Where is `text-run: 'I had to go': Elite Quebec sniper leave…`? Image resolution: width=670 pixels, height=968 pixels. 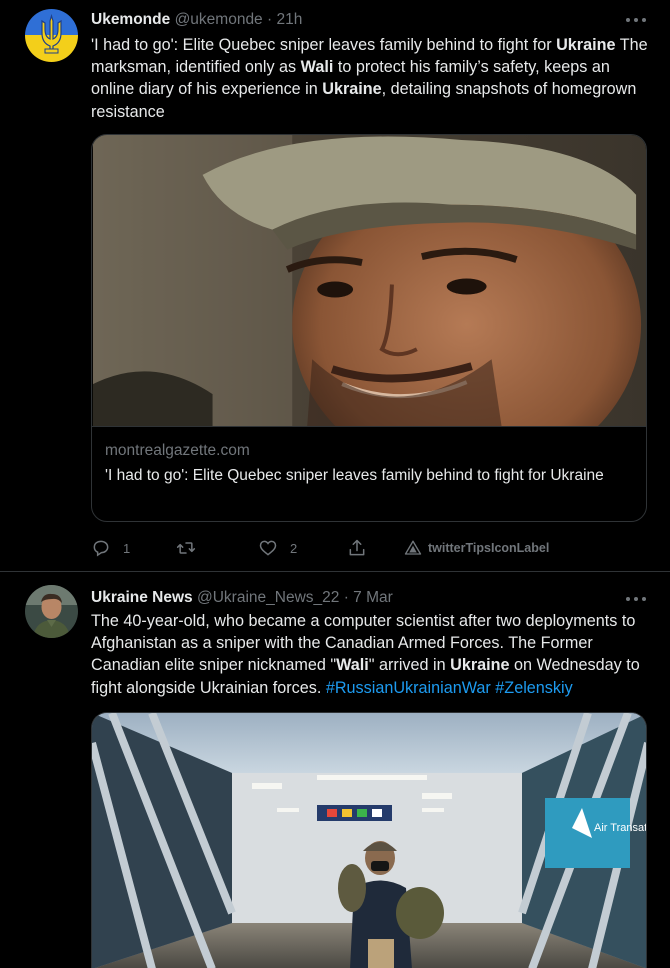
text-run: 'I had to go': Elite Quebec sniper leave… is located at coordinates (324, 45).